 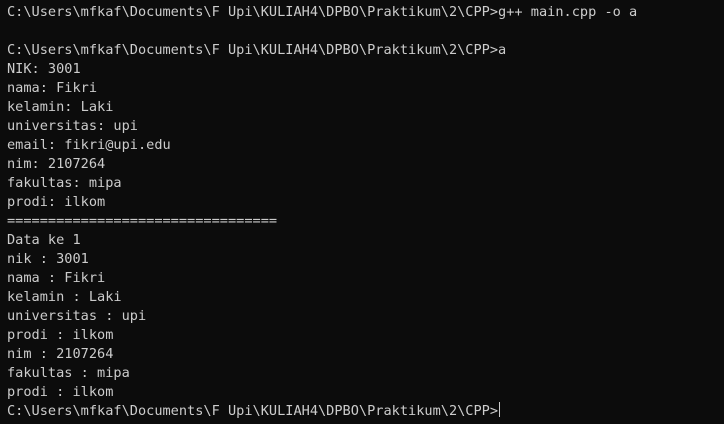 I want to click on output-line-nama: nama: Fikri, so click(x=52, y=88).